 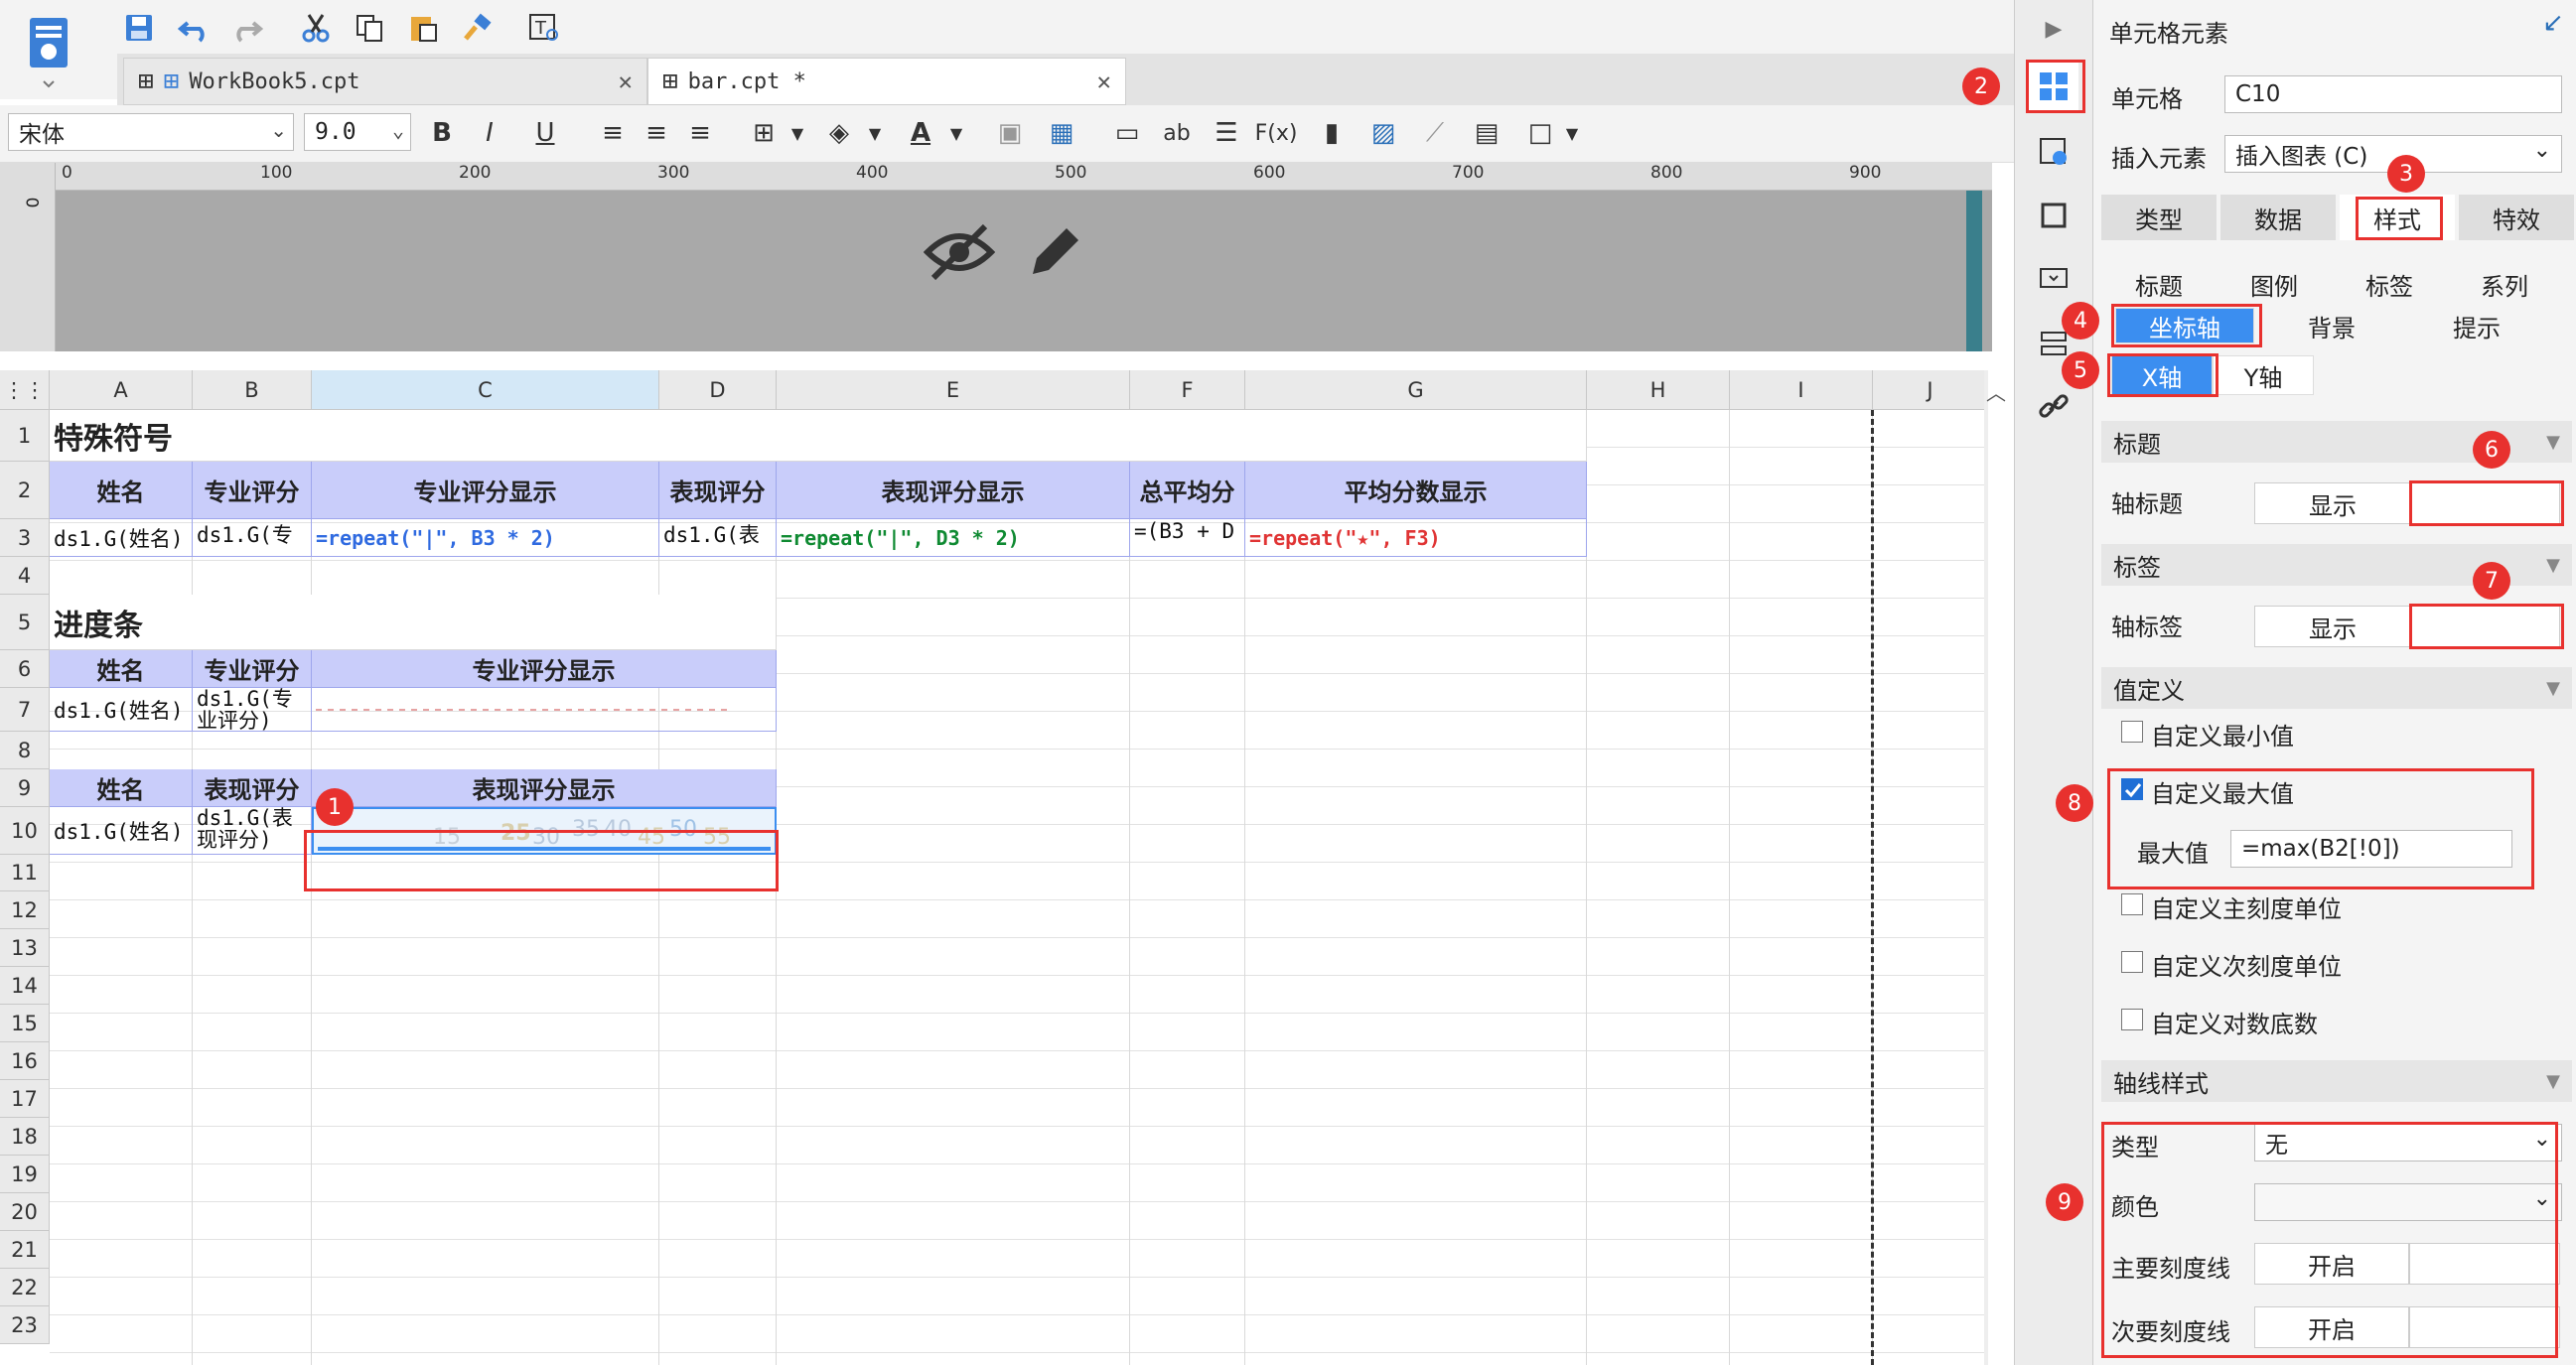 What do you see at coordinates (1986, 867) in the screenshot?
I see `vertical-scrollbar` at bounding box center [1986, 867].